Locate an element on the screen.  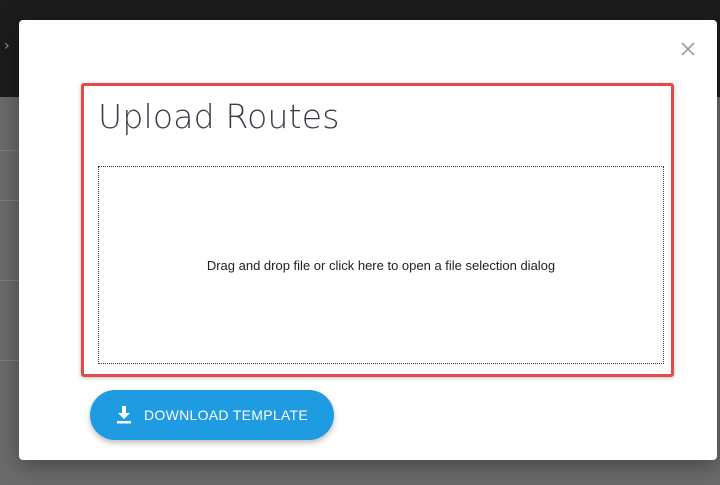
download-template-button: DOWNLOAD TEMPLATE is located at coordinates (212, 415).